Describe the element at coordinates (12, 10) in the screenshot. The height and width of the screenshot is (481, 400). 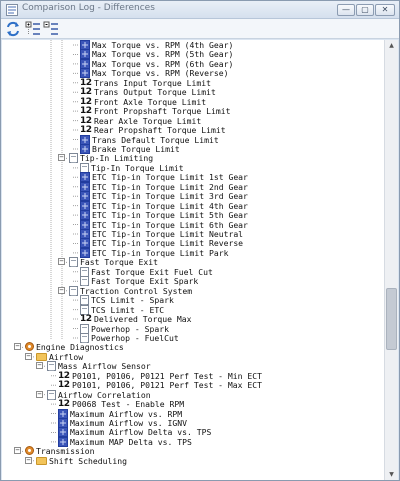
I see `app-icon` at that location.